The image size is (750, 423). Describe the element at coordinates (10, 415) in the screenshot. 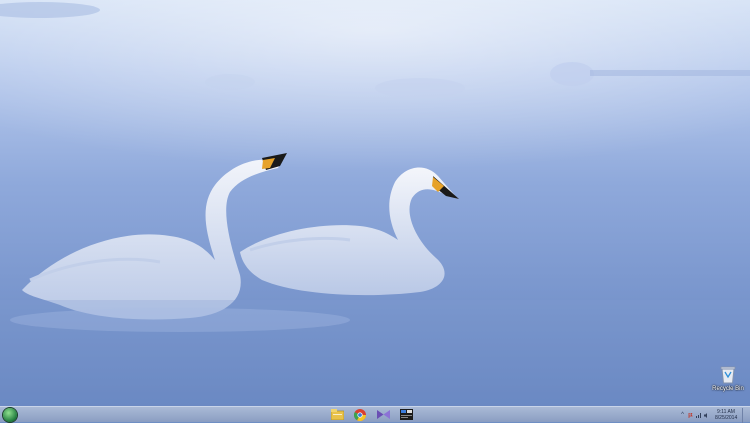

I see `start-orb-icon` at that location.